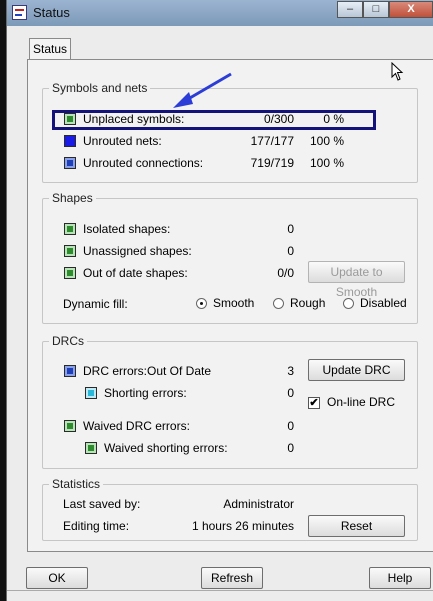 The image size is (433, 601). What do you see at coordinates (91, 393) in the screenshot?
I see `shorting-errors-icon` at bounding box center [91, 393].